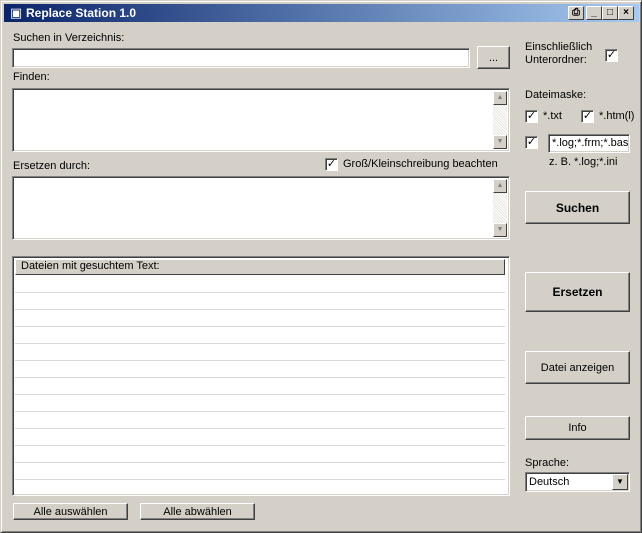  What do you see at coordinates (547, 463) in the screenshot?
I see `language-label: Sprache:` at bounding box center [547, 463].